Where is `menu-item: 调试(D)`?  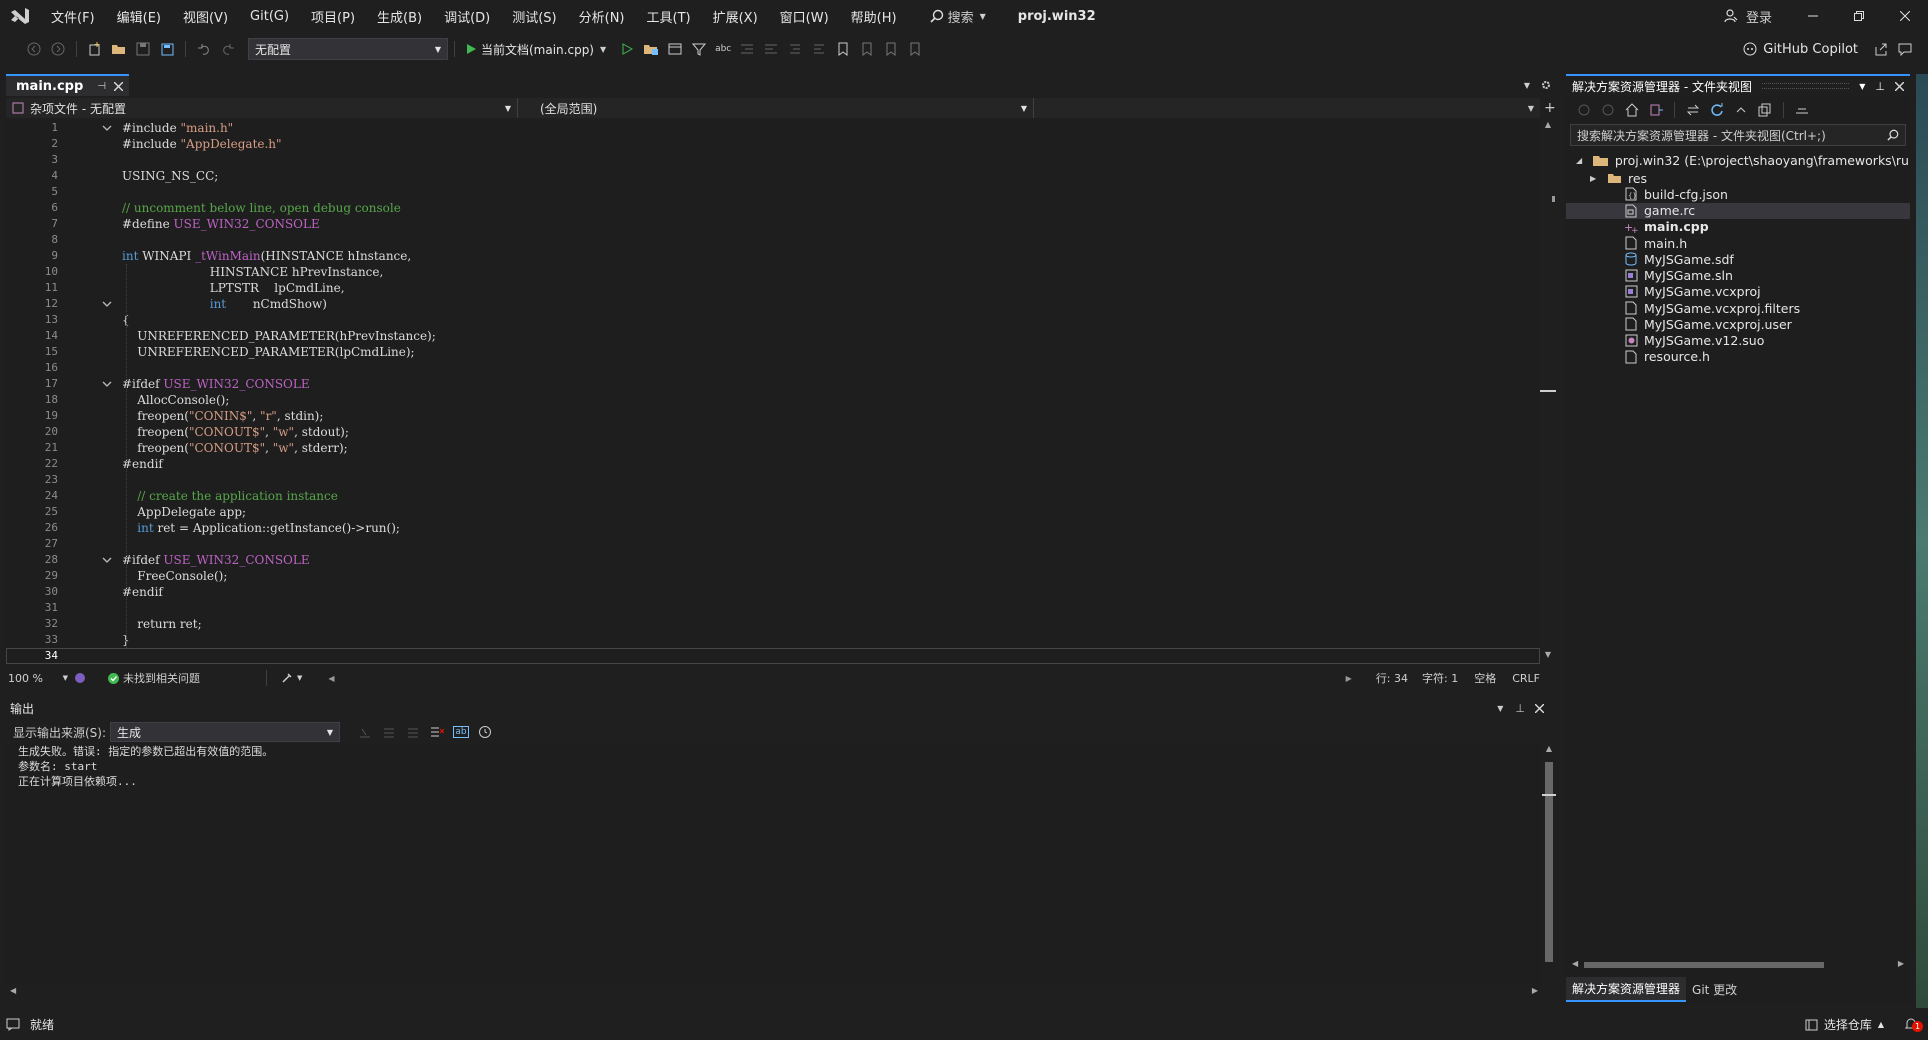 menu-item: 调试(D) is located at coordinates (467, 16).